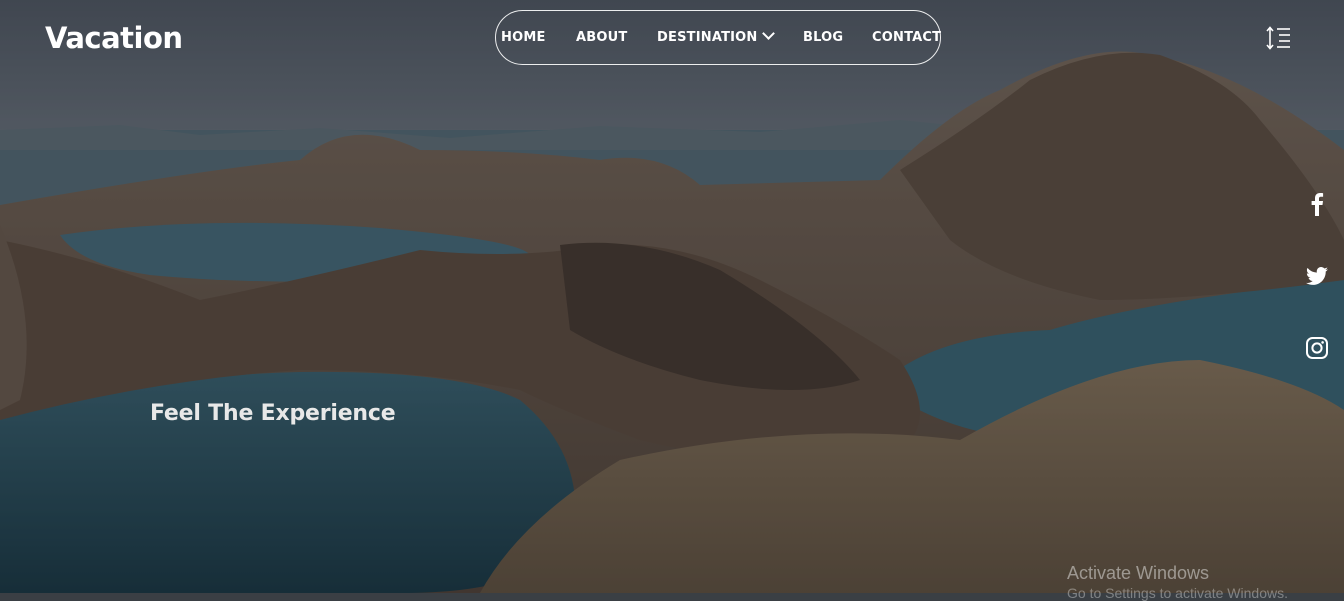 This screenshot has height=601, width=1344. I want to click on twitter-icon, so click(1317, 276).